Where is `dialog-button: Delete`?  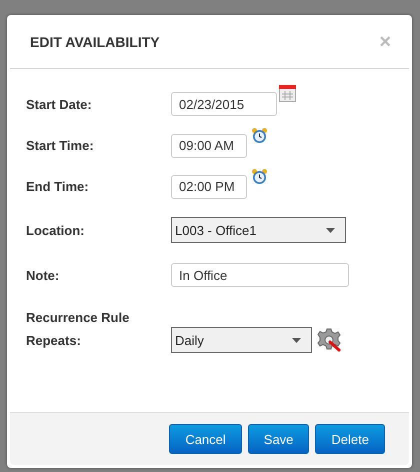
dialog-button: Delete is located at coordinates (350, 439).